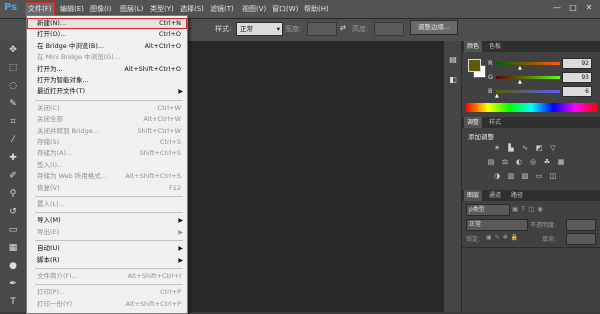 The height and width of the screenshot is (314, 600). Describe the element at coordinates (525, 148) in the screenshot. I see `curves-icon: ∿` at that location.